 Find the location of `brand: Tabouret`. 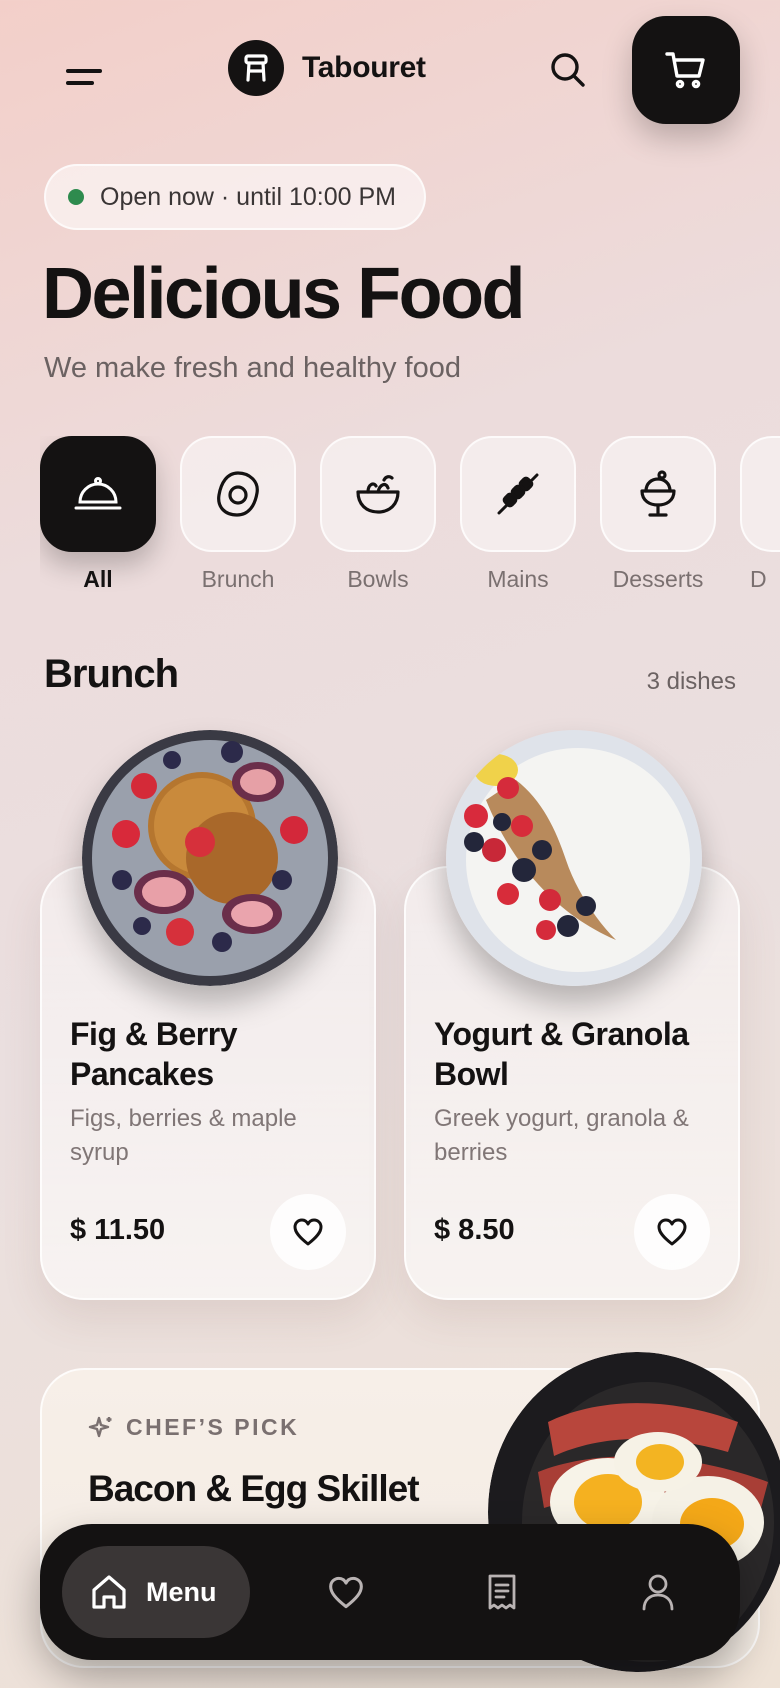

brand: Tabouret is located at coordinates (327, 68).